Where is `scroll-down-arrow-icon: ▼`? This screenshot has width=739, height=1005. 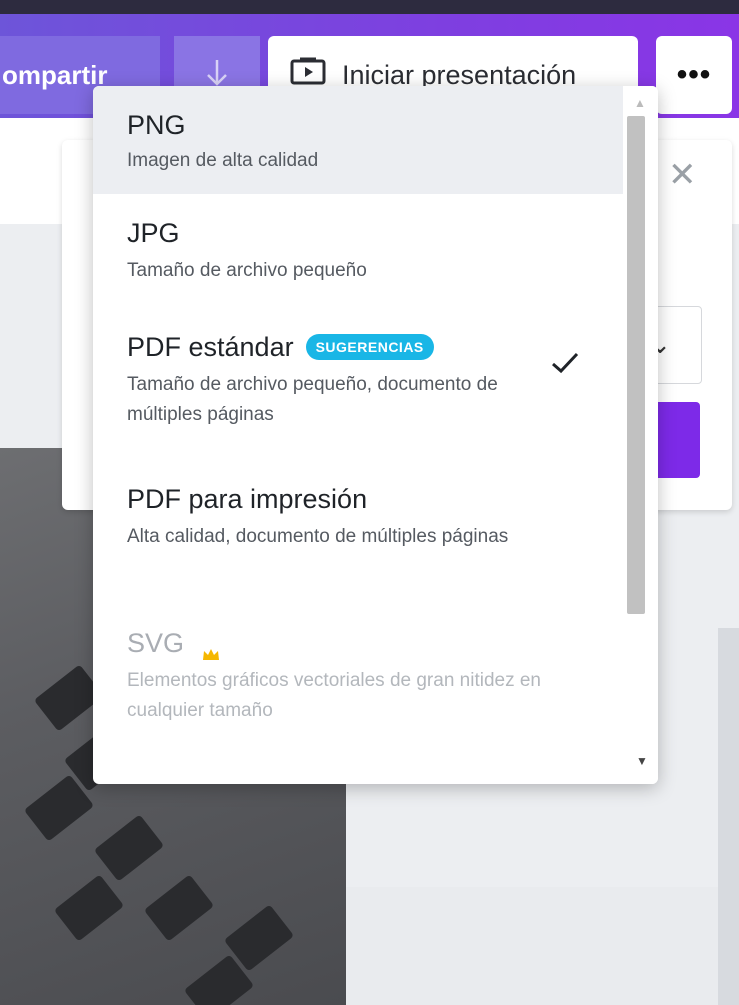
scroll-down-arrow-icon: ▼ is located at coordinates (642, 761).